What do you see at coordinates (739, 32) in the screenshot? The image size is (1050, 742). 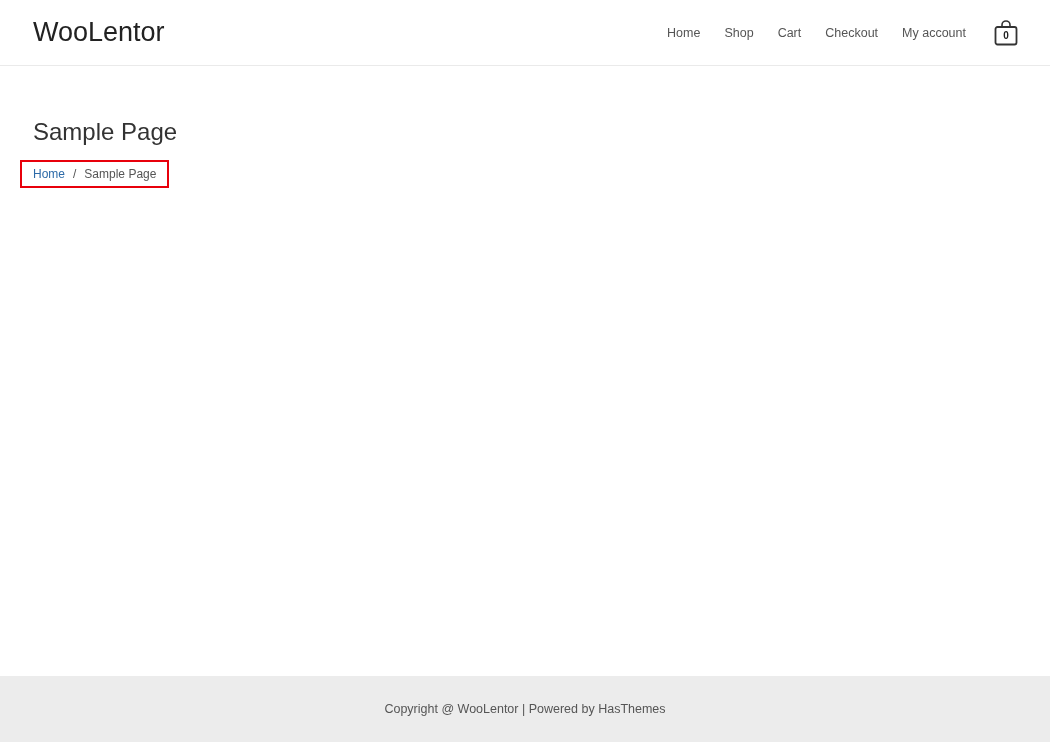 I see `nav-link: Shop` at bounding box center [739, 32].